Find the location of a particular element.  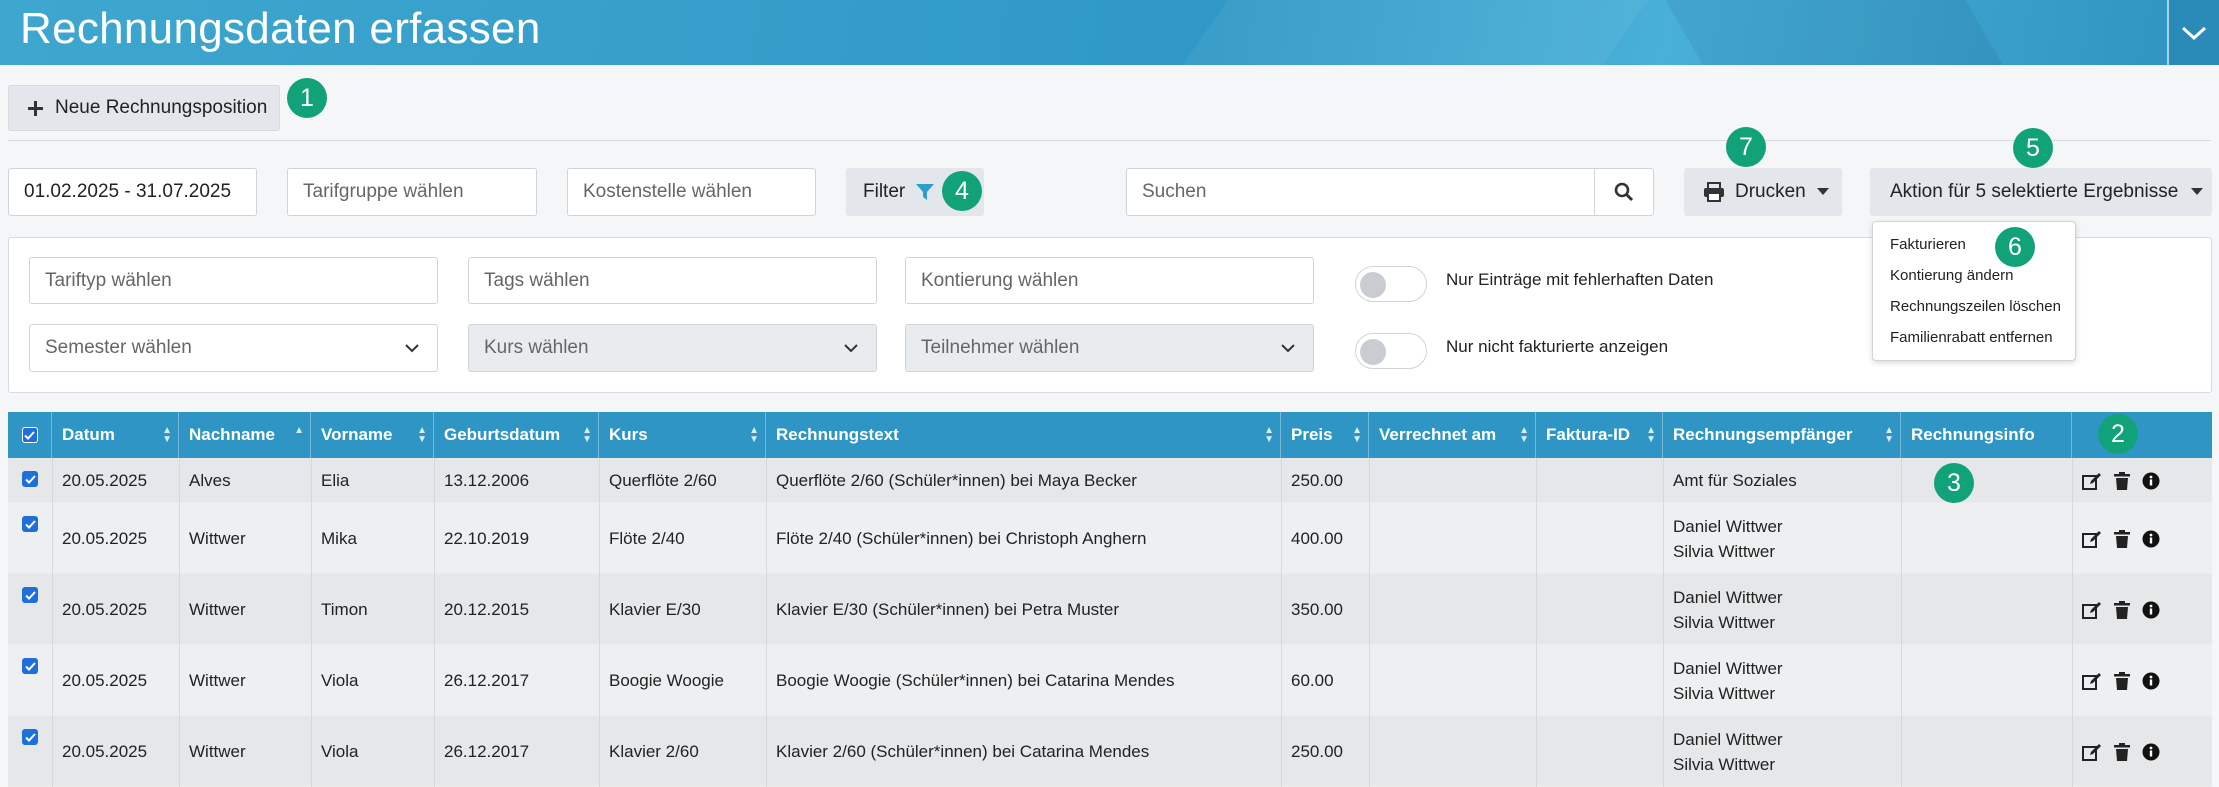

annotation-badge: 7 is located at coordinates (1746, 147).